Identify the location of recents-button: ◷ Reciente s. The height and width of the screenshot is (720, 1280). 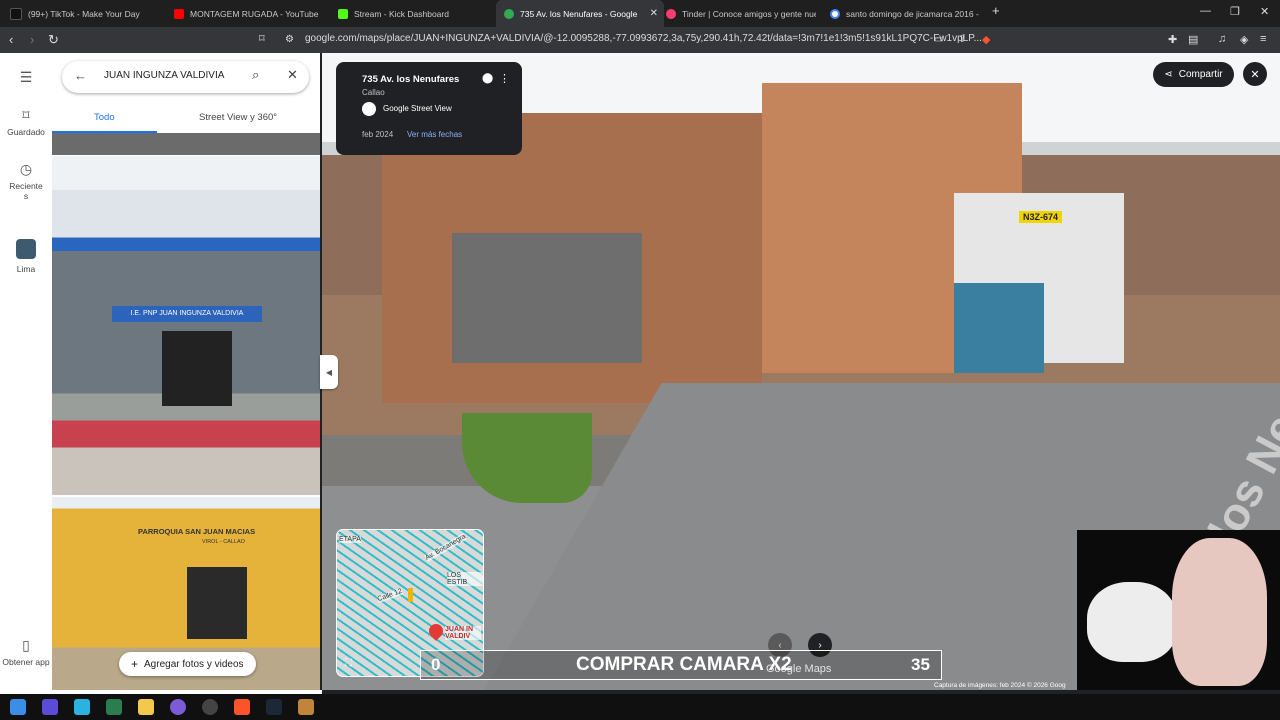
(26, 181).